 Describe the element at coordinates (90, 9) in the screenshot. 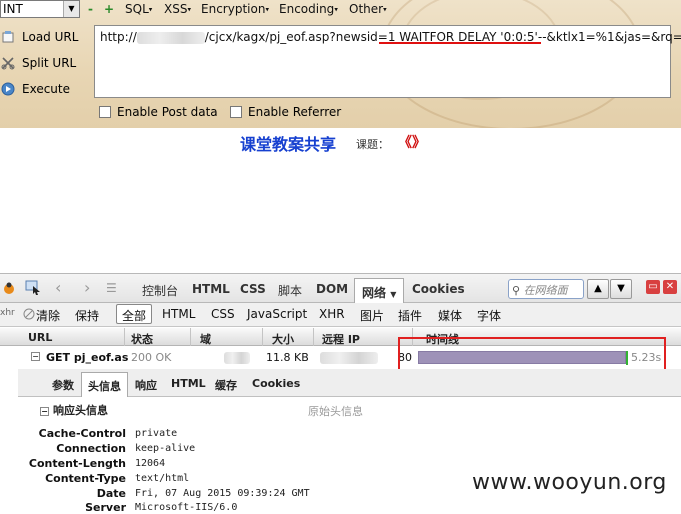

I see `minus-button: -` at that location.